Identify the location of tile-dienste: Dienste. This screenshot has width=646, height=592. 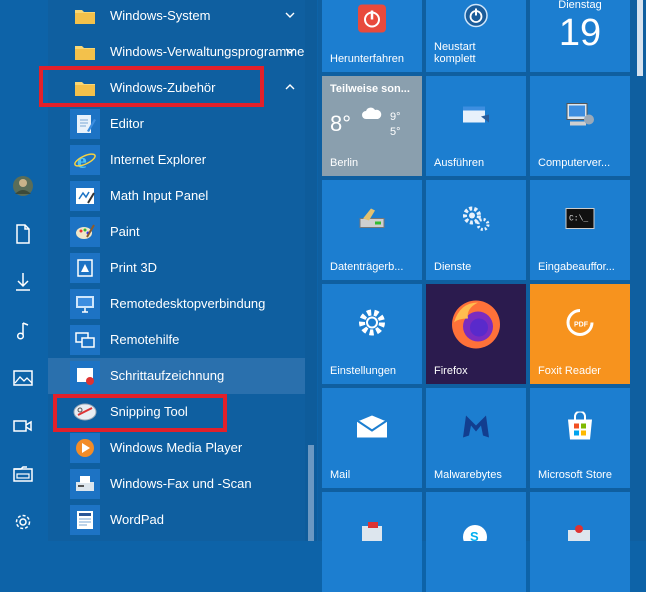
(476, 230).